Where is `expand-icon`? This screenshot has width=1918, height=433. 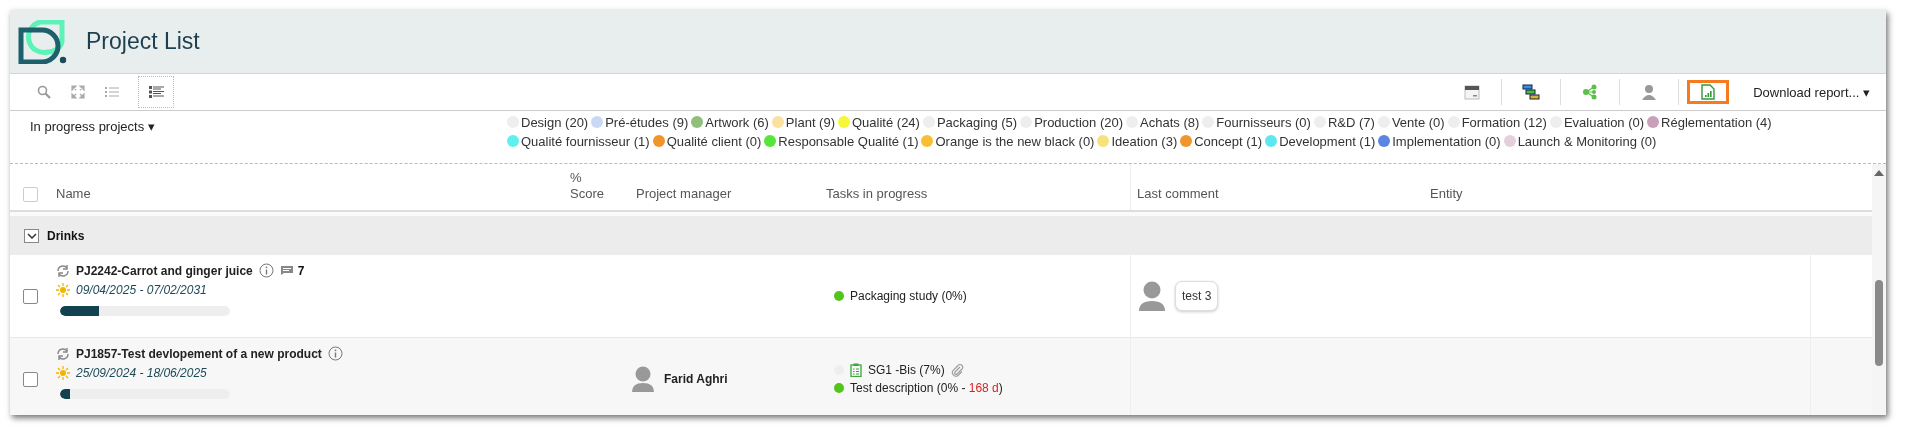
expand-icon is located at coordinates (78, 92).